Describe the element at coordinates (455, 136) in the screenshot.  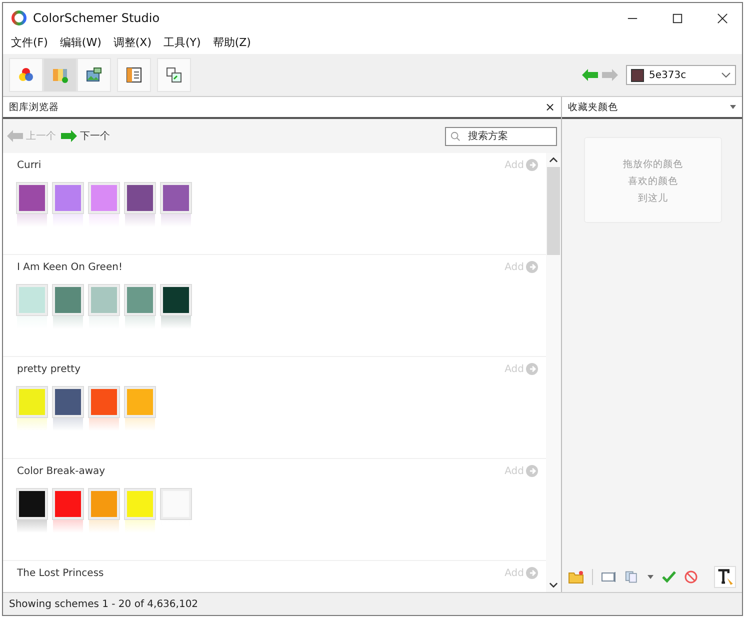
I see `search-icon` at that location.